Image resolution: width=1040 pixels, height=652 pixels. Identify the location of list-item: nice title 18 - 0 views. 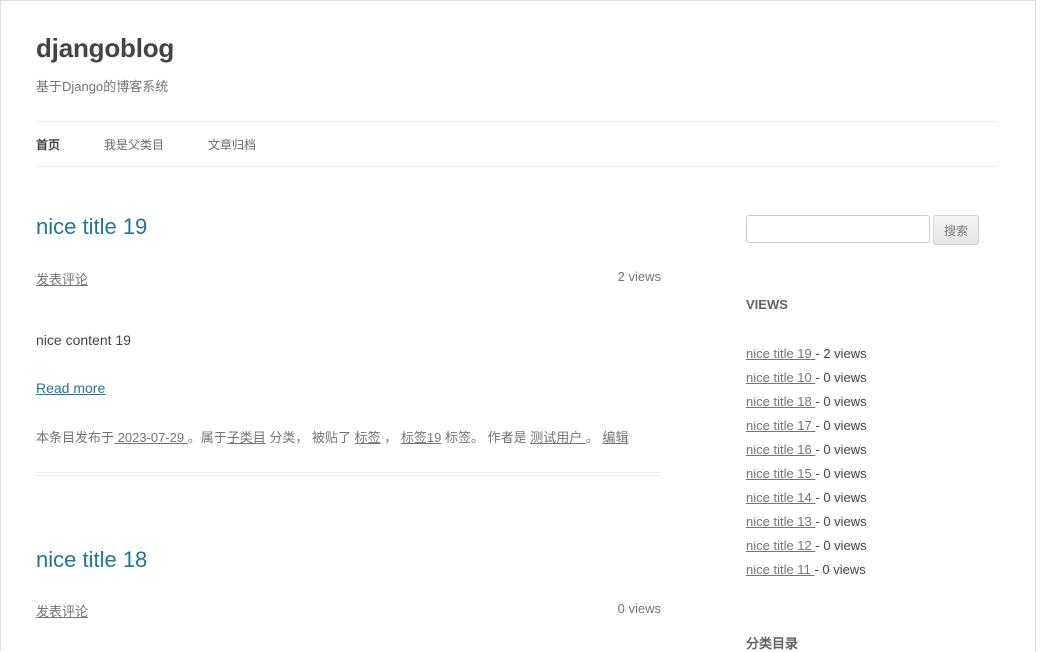
(806, 405).